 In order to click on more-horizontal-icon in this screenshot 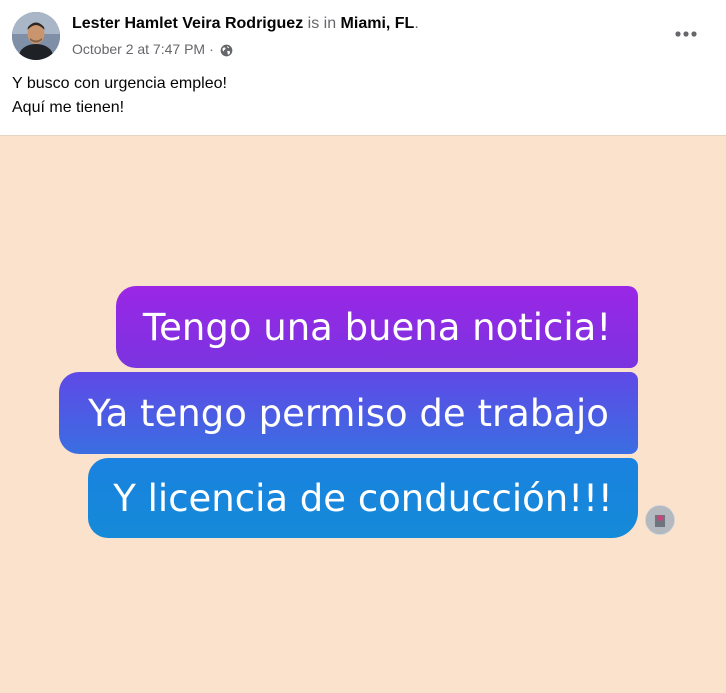, I will do `click(686, 34)`.